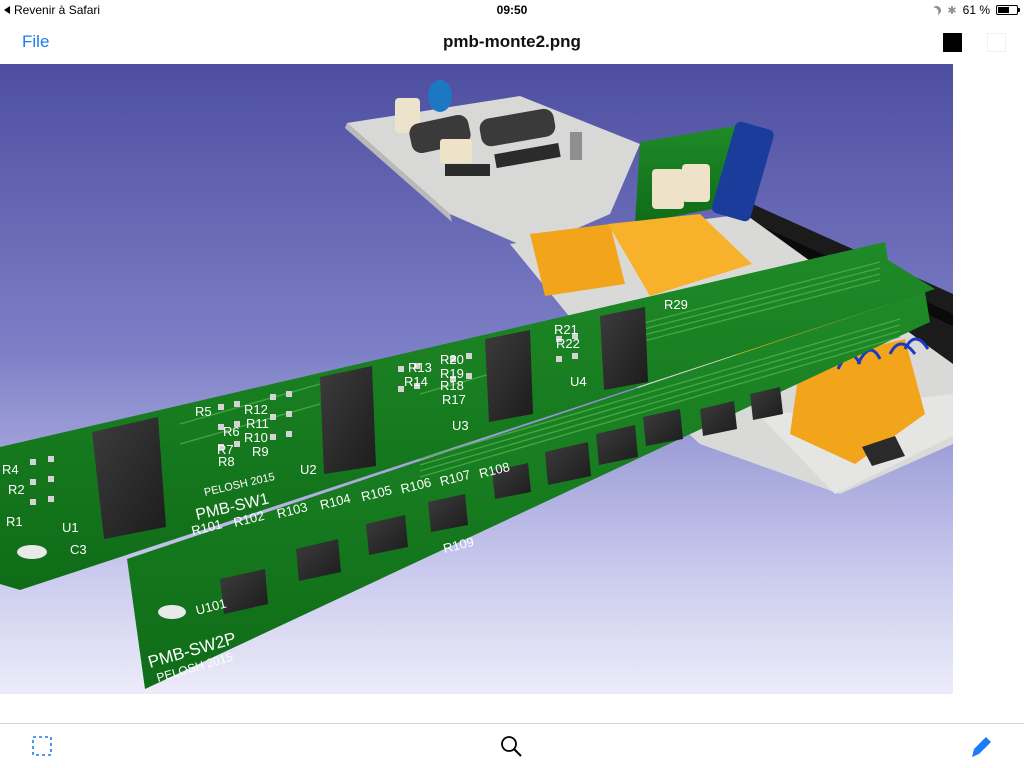 This screenshot has height=768, width=1024. I want to click on label-r1: R1, so click(14, 521).